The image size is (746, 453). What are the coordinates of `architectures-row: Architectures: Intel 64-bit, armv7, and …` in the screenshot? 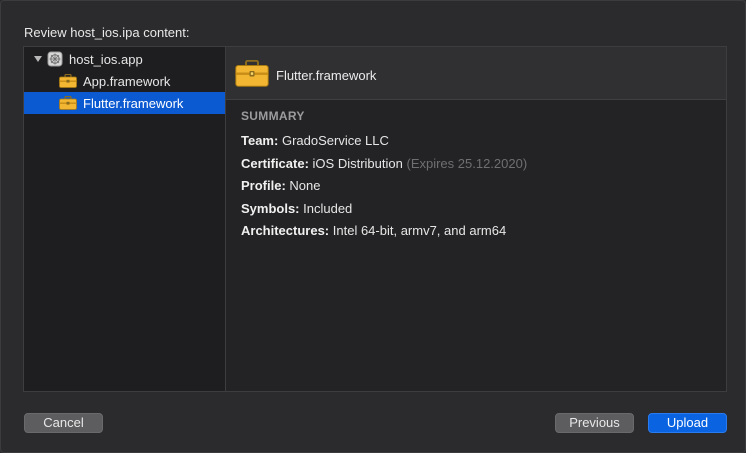 It's located at (384, 231).